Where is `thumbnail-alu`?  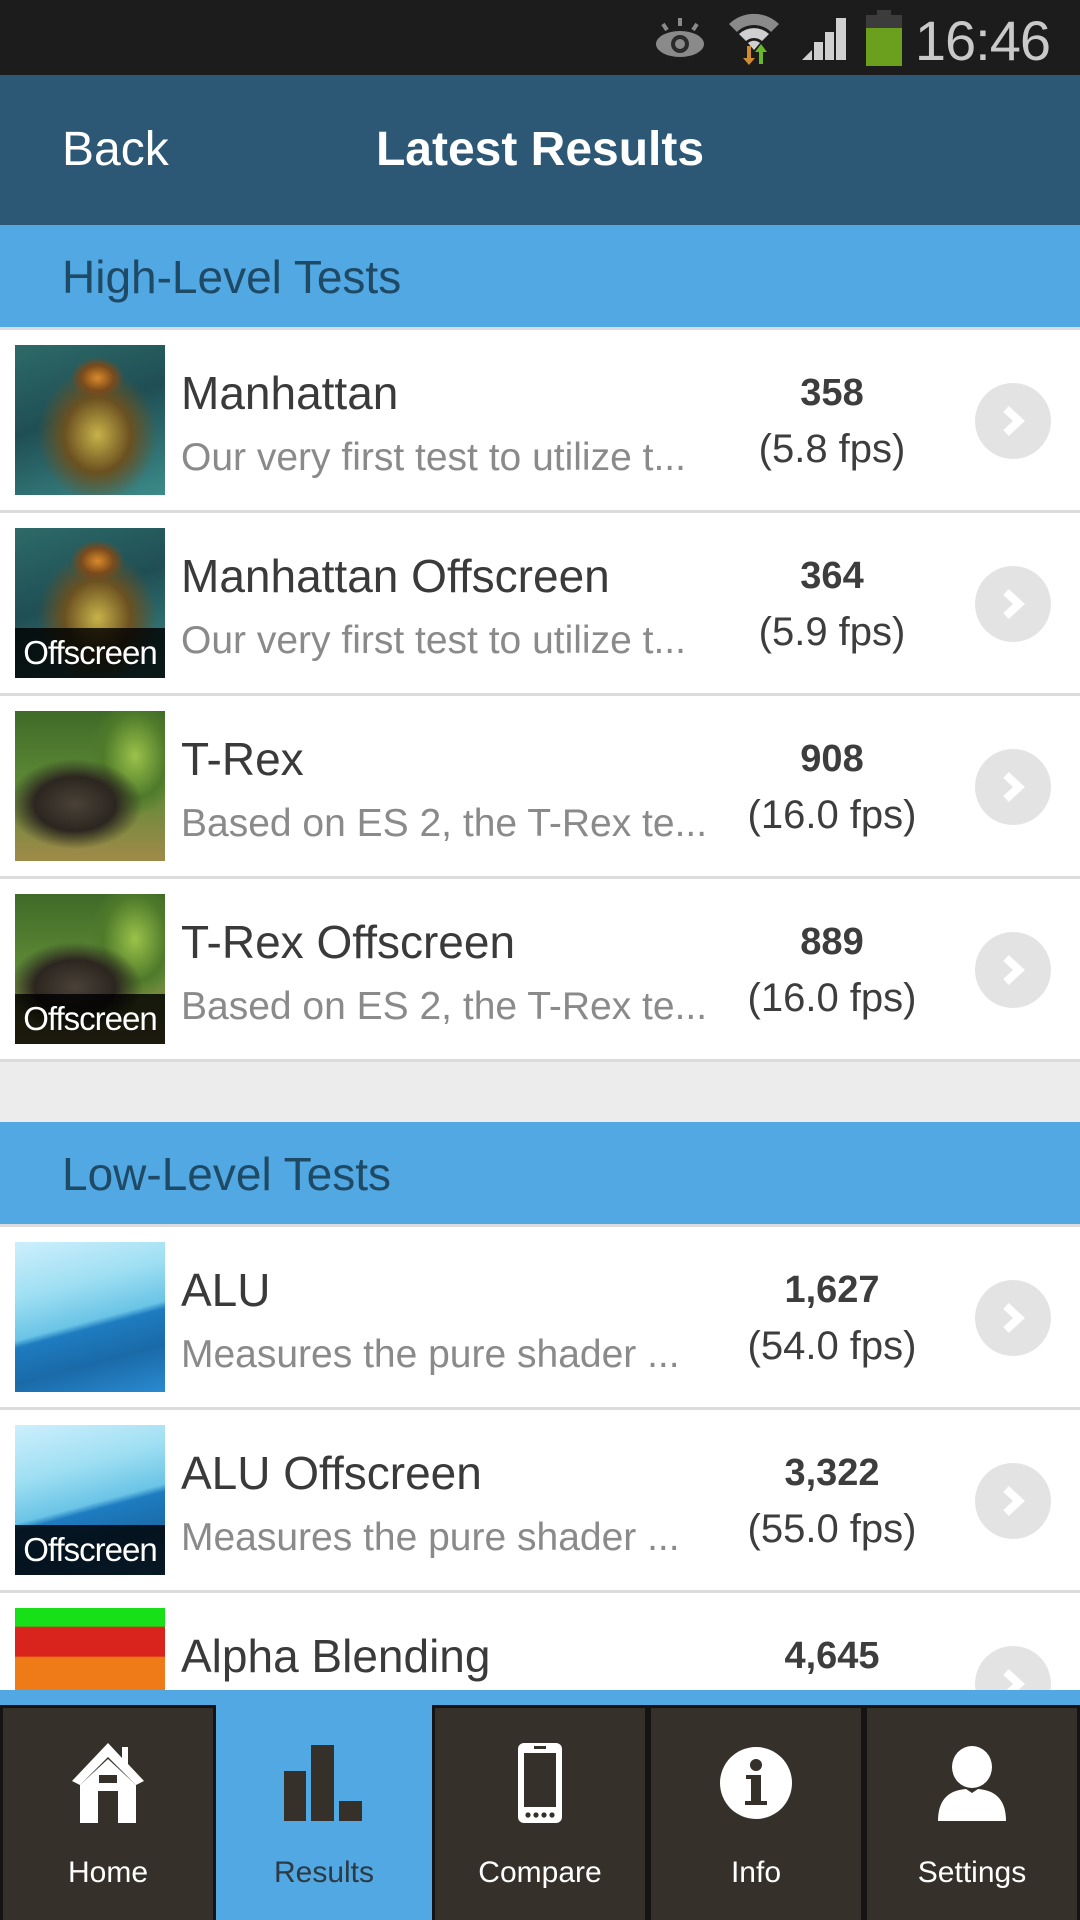
thumbnail-alu is located at coordinates (90, 1317).